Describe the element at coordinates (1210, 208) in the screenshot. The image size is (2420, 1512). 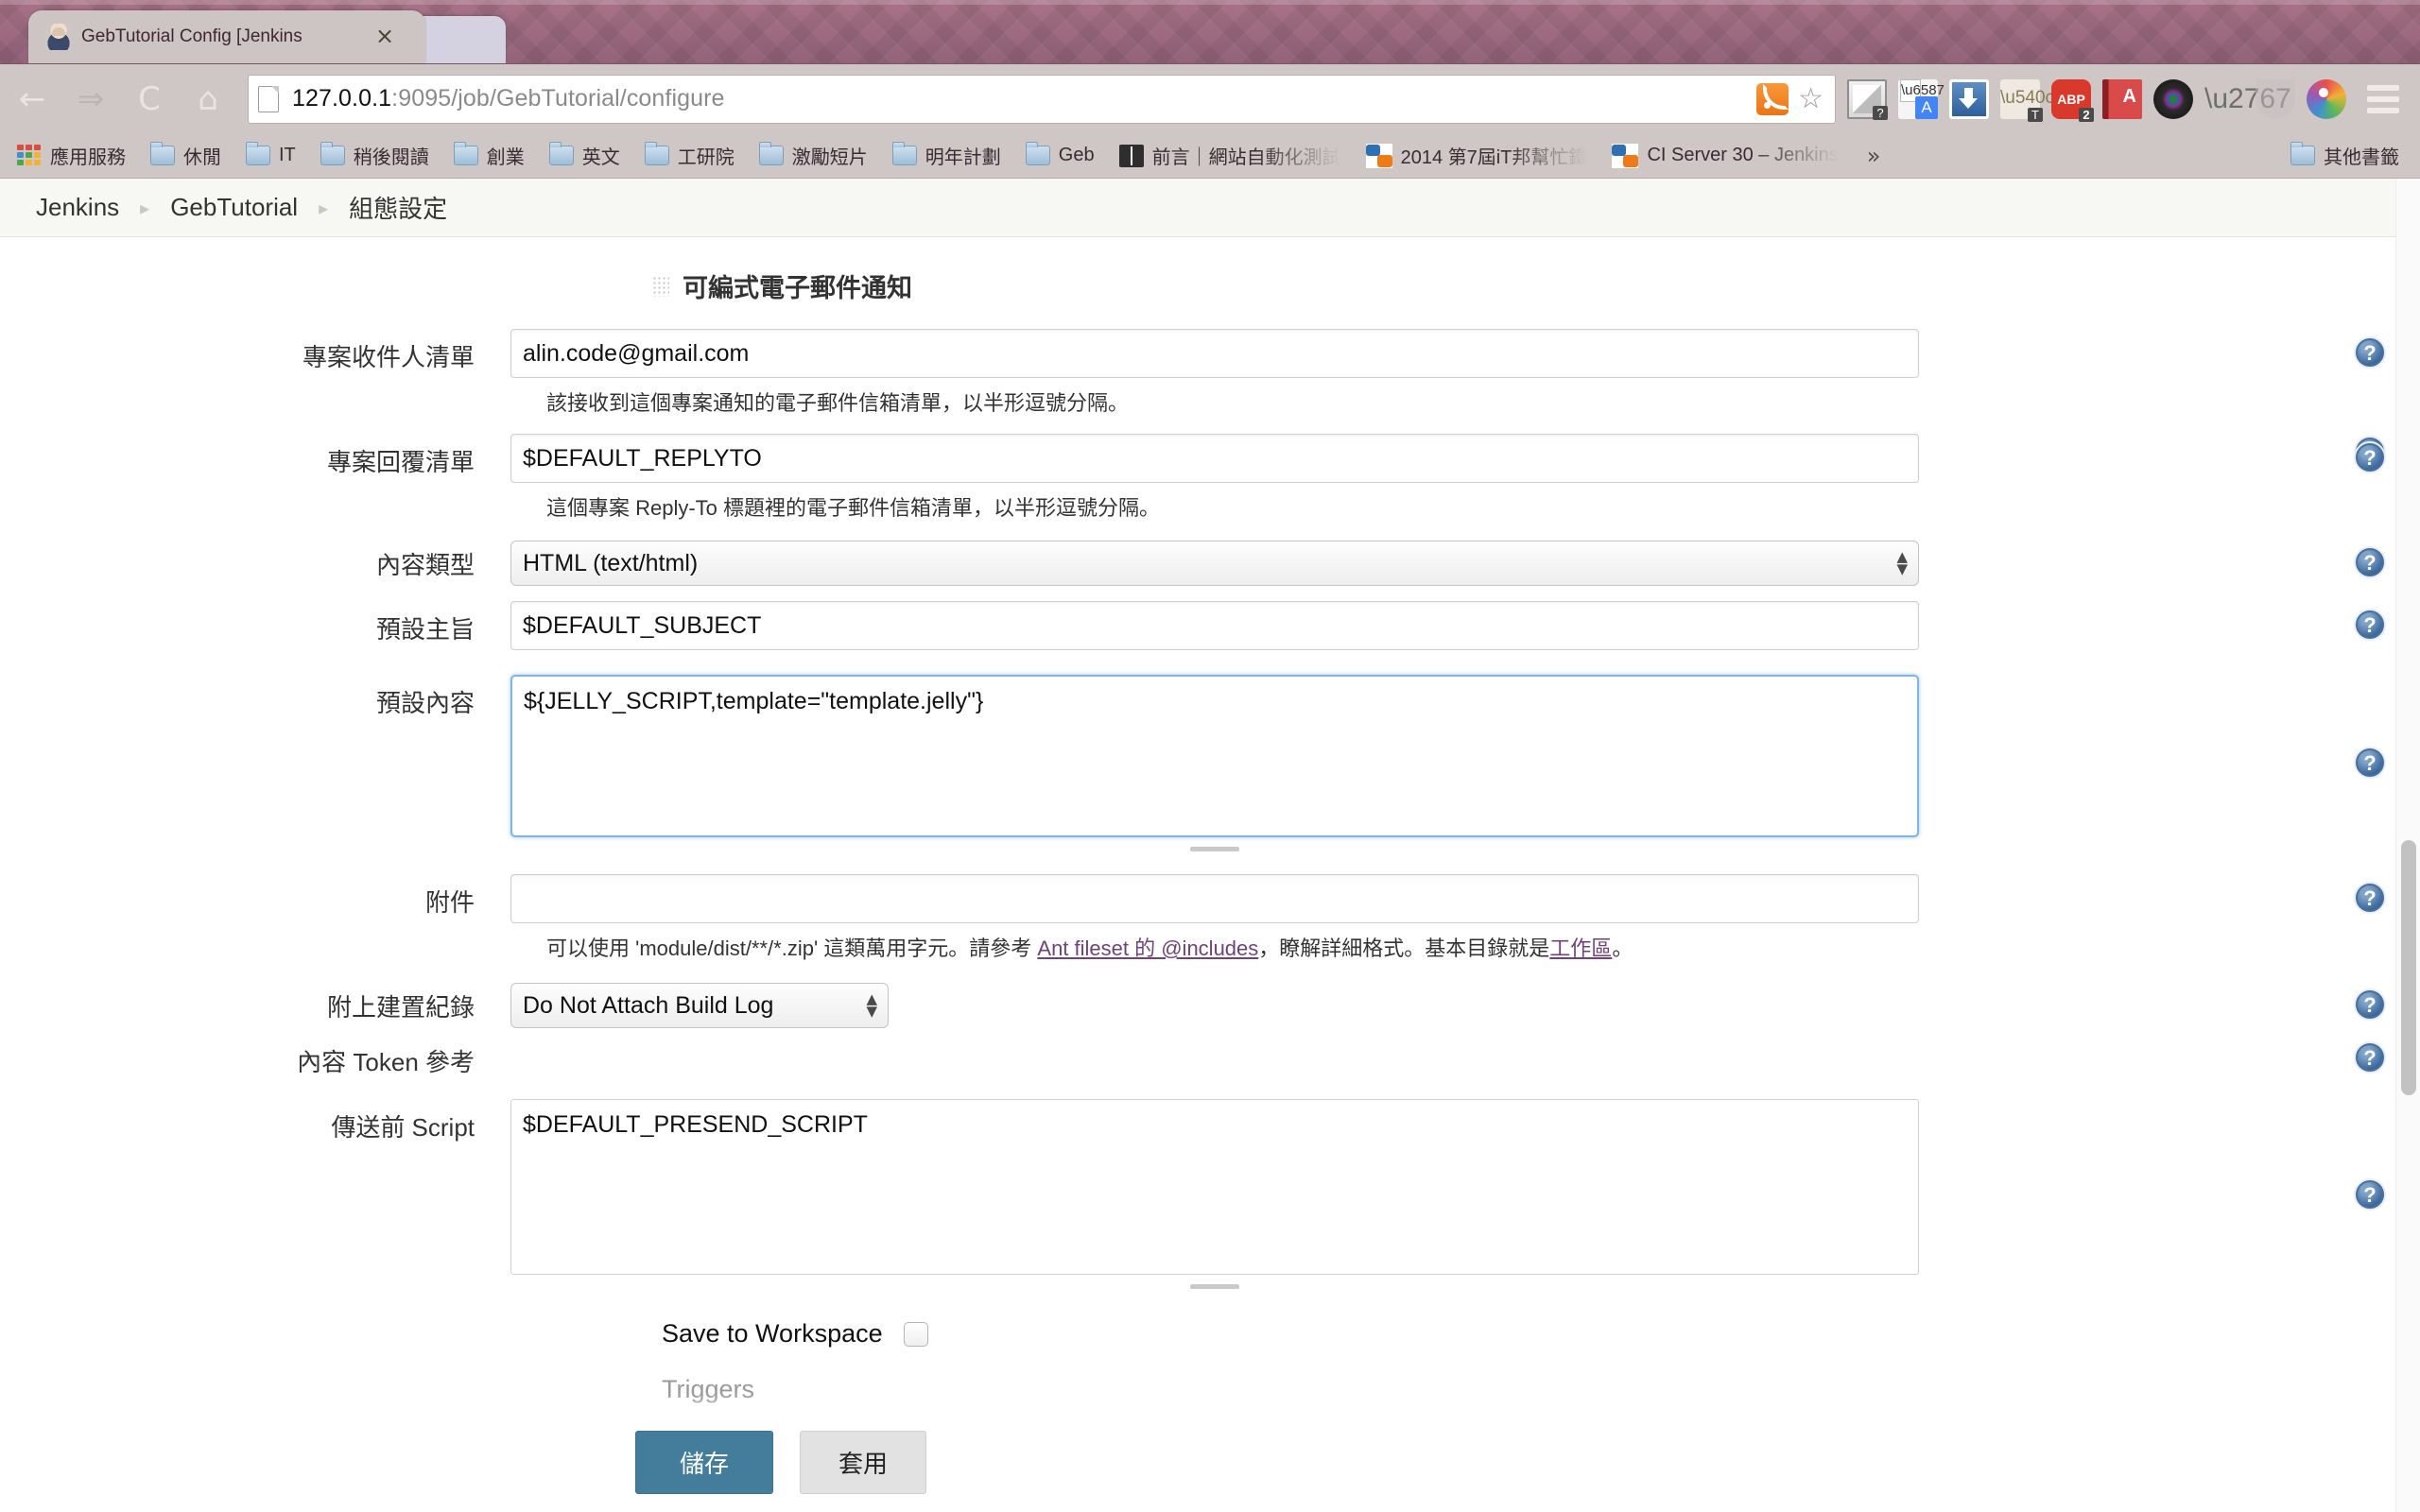
I see `breadcrumb: Jenkins ▸ GebTutorial ▸ 組態設定` at that location.